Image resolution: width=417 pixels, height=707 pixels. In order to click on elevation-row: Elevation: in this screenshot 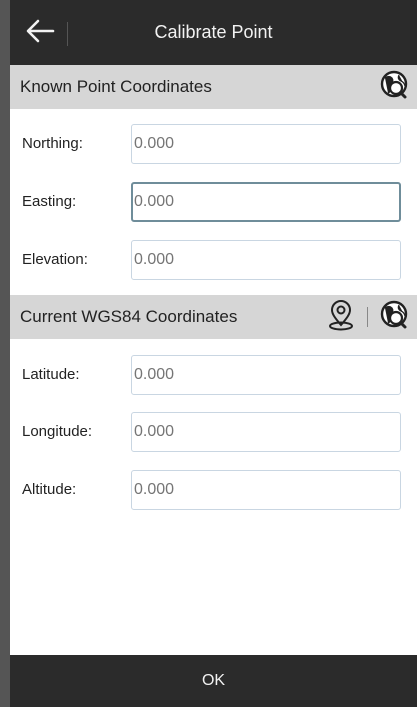, I will do `click(213, 260)`.